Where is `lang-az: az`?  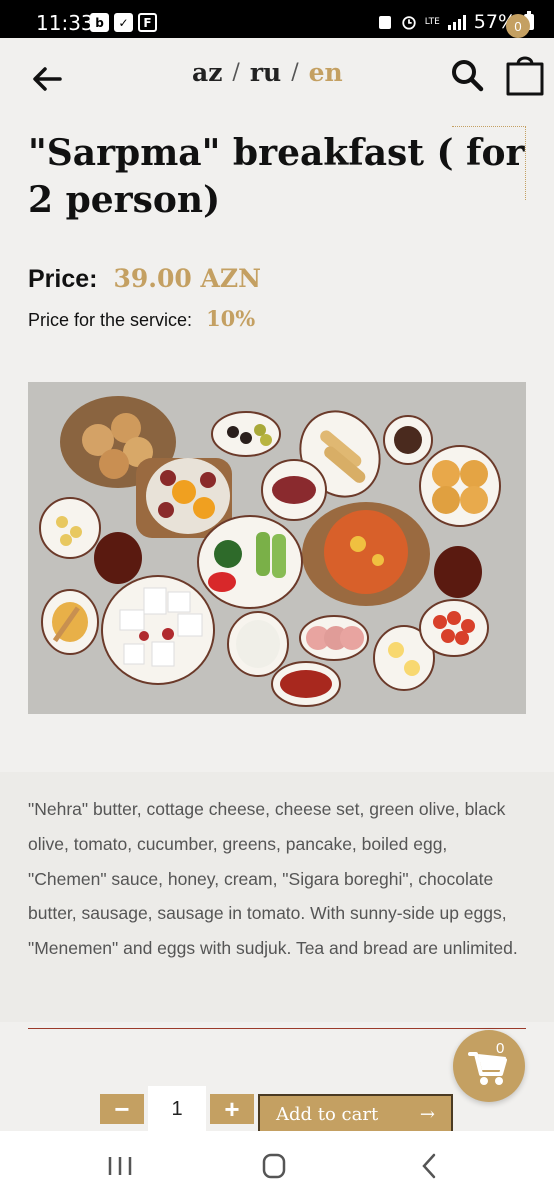
lang-az: az is located at coordinates (207, 72).